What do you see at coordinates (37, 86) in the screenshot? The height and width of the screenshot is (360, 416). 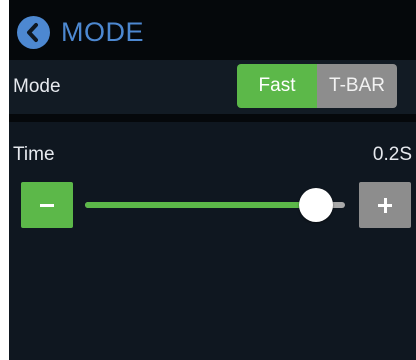 I see `mode-label: Mode` at bounding box center [37, 86].